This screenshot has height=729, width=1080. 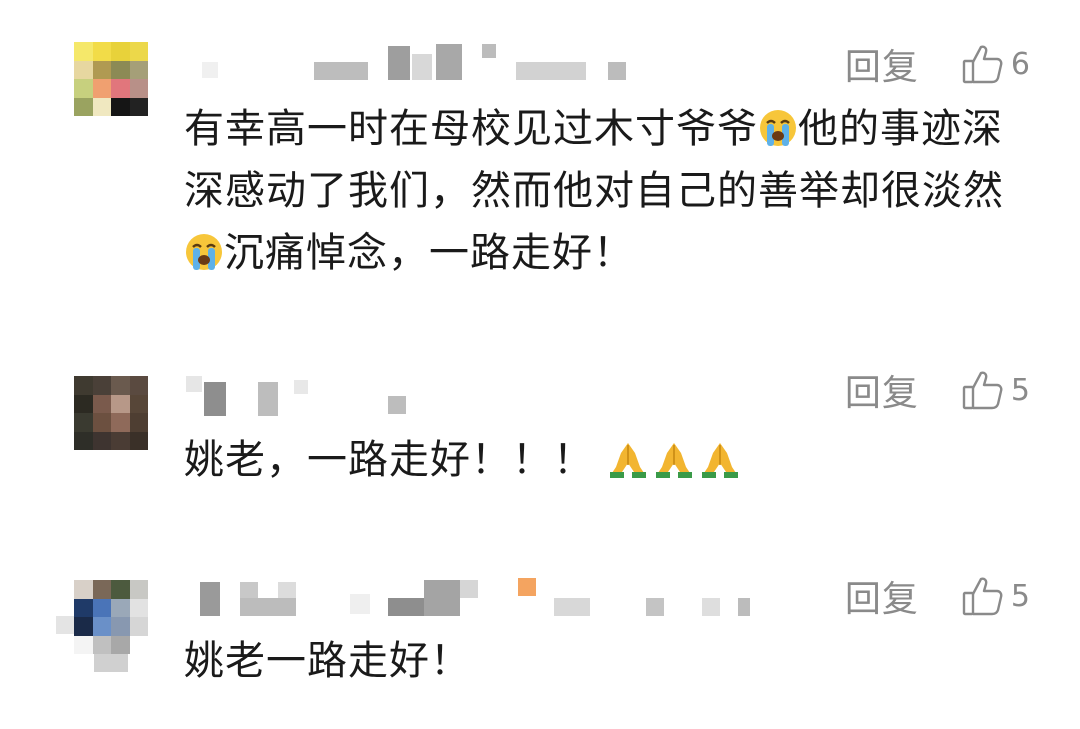 What do you see at coordinates (1020, 64) in the screenshot?
I see `like-count: 6` at bounding box center [1020, 64].